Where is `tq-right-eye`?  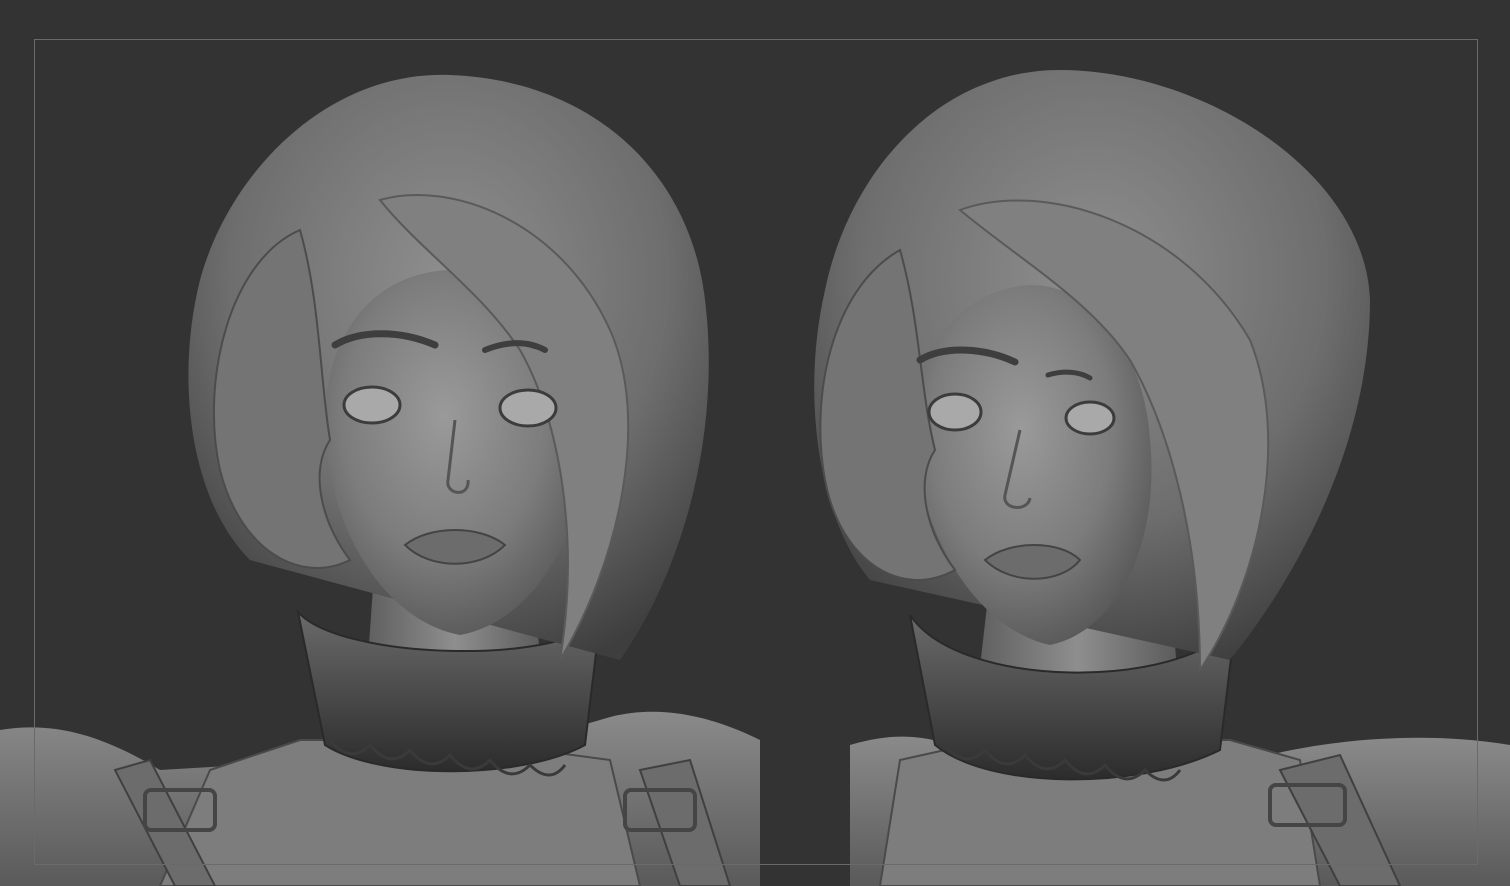 tq-right-eye is located at coordinates (1090, 418).